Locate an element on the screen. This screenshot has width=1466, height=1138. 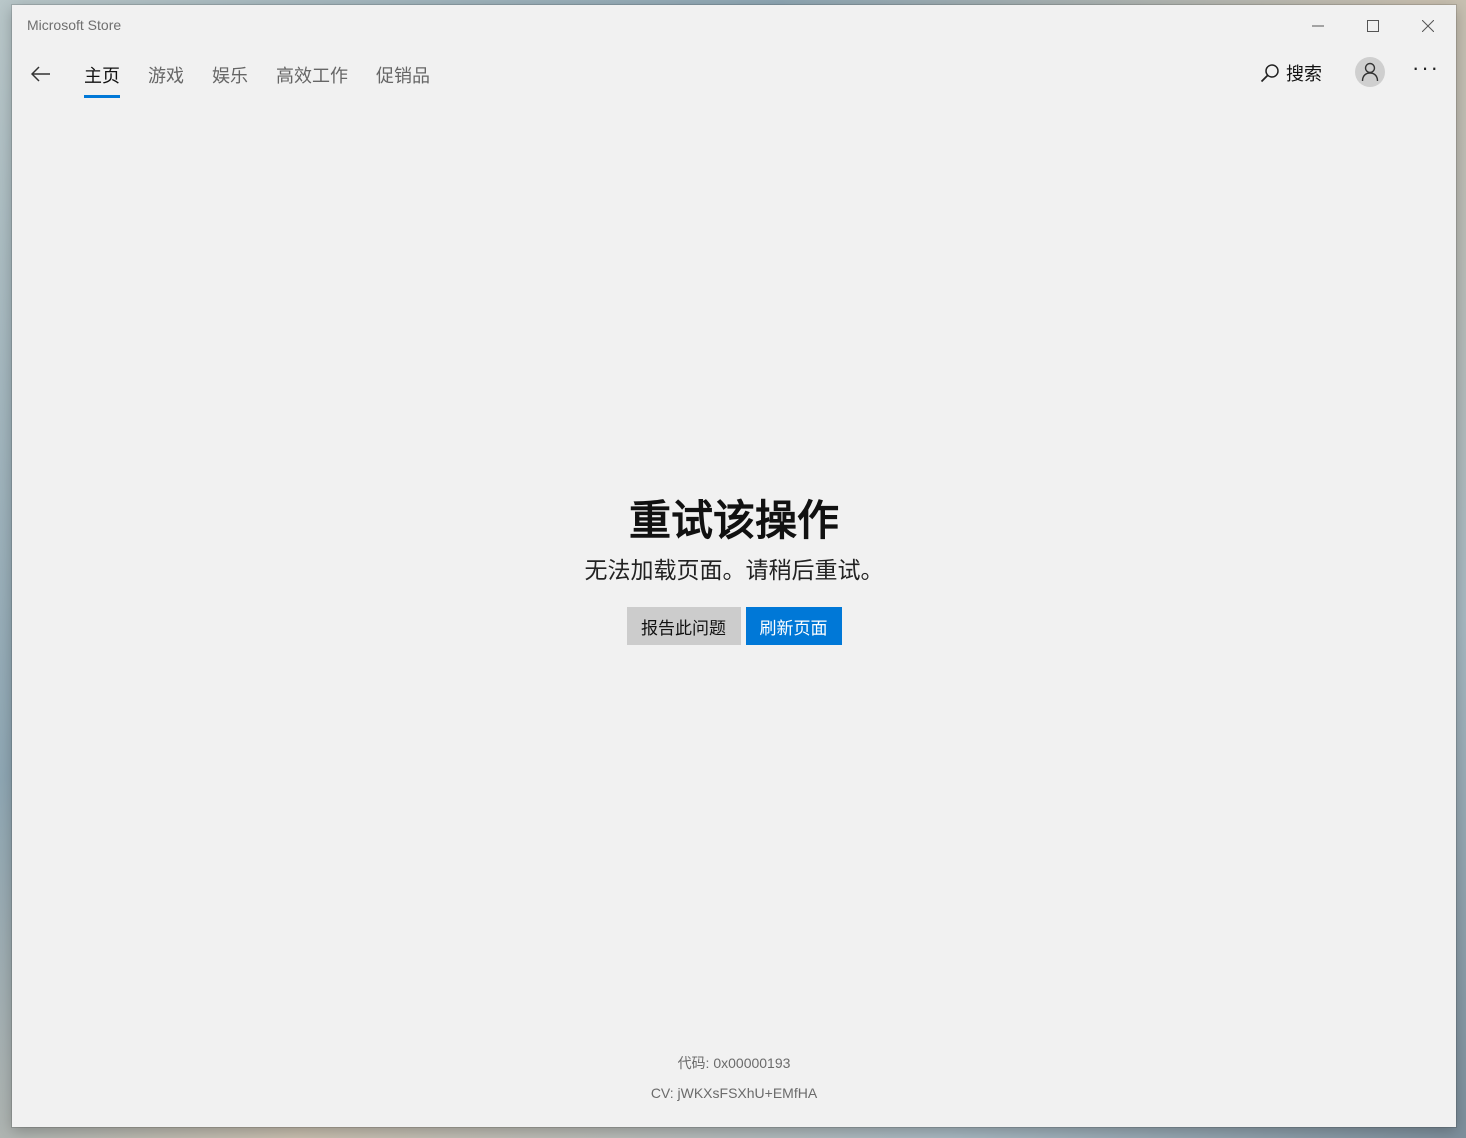
tab-productivity: 高效工作 is located at coordinates (312, 80).